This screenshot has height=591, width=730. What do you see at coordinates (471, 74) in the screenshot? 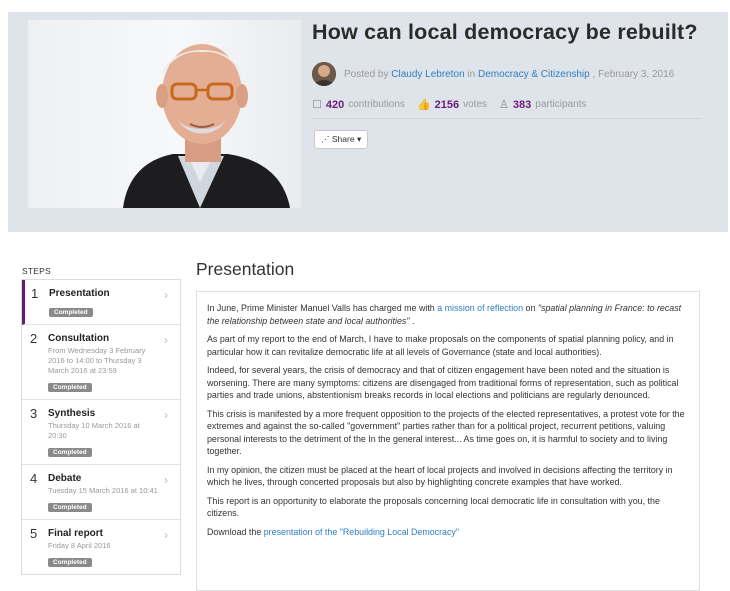
I see `in-label: in` at bounding box center [471, 74].